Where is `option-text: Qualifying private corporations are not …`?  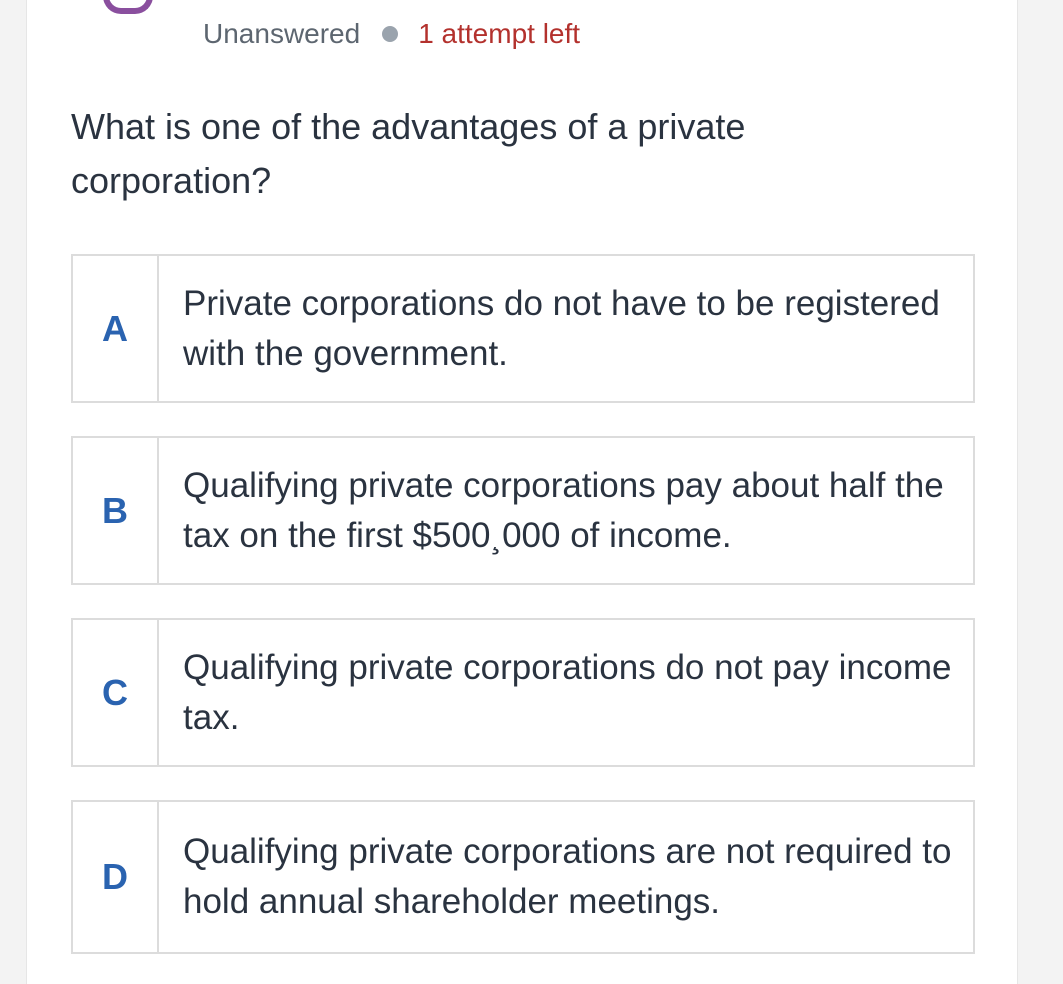 option-text: Qualifying private corporations are not … is located at coordinates (567, 876).